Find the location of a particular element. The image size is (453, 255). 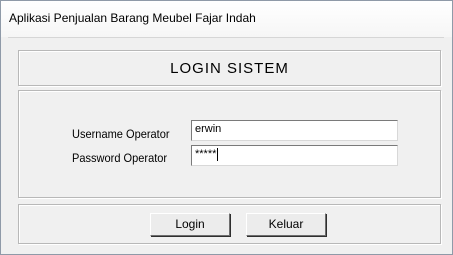

password-value: ***** is located at coordinates (206, 154).